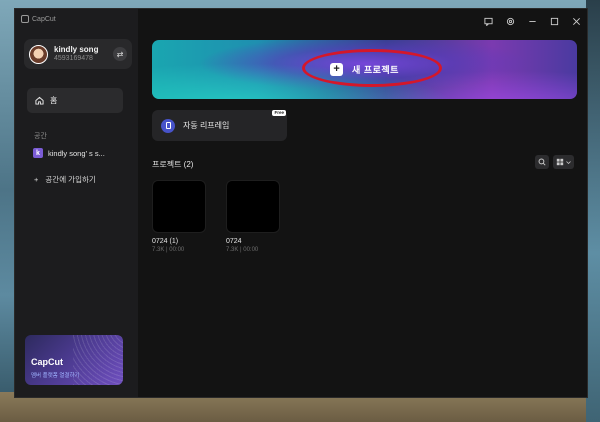  I want to click on reframe-icon, so click(168, 125).